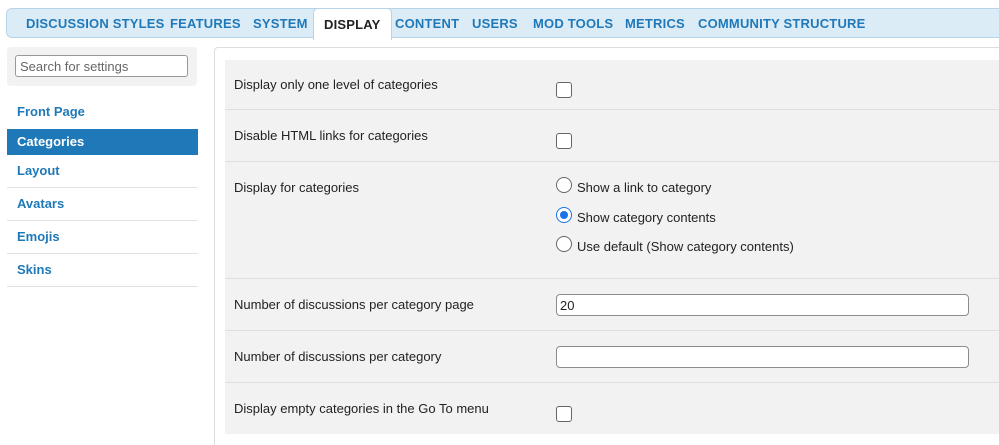 The width and height of the screenshot is (999, 445). What do you see at coordinates (564, 244) in the screenshot?
I see `radio-use-default` at bounding box center [564, 244].